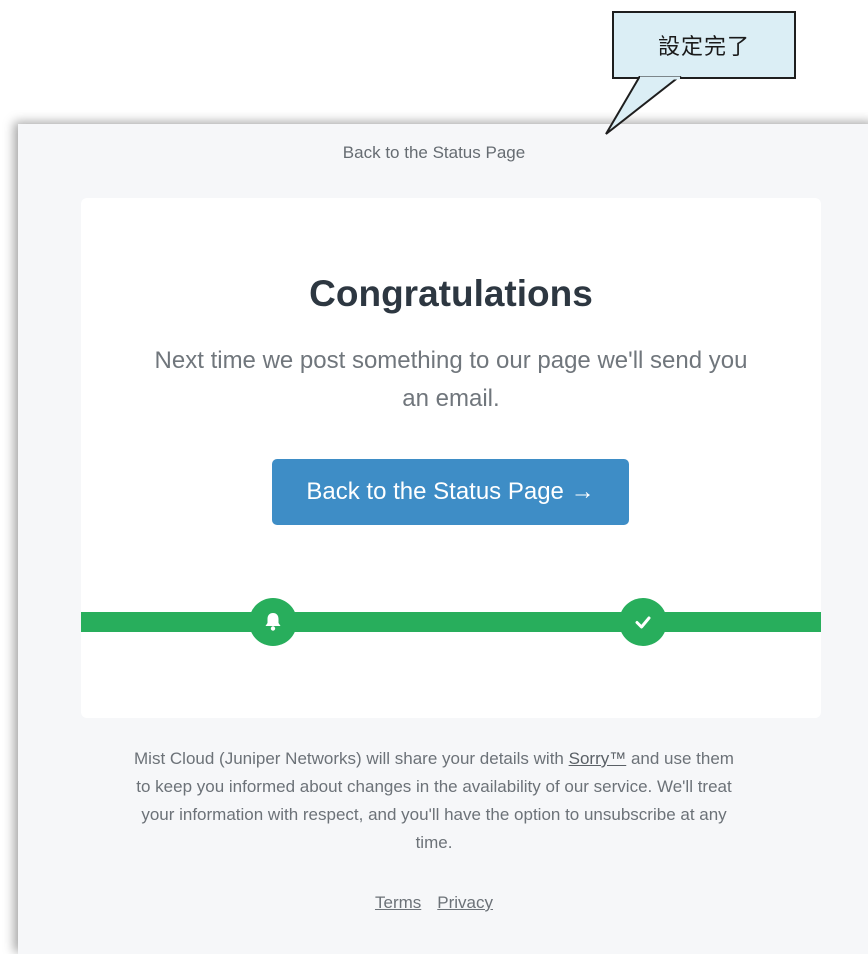 Image resolution: width=868 pixels, height=954 pixels. I want to click on footer-links: Terms Privacy, so click(434, 903).